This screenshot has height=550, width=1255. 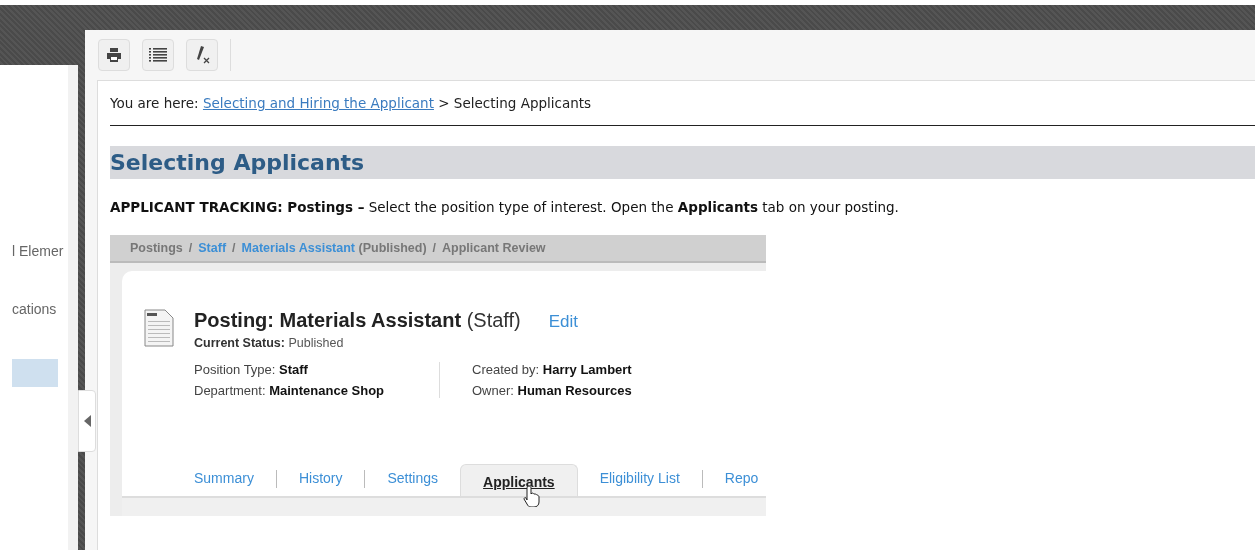 I want to click on tab: History, so click(x=320, y=478).